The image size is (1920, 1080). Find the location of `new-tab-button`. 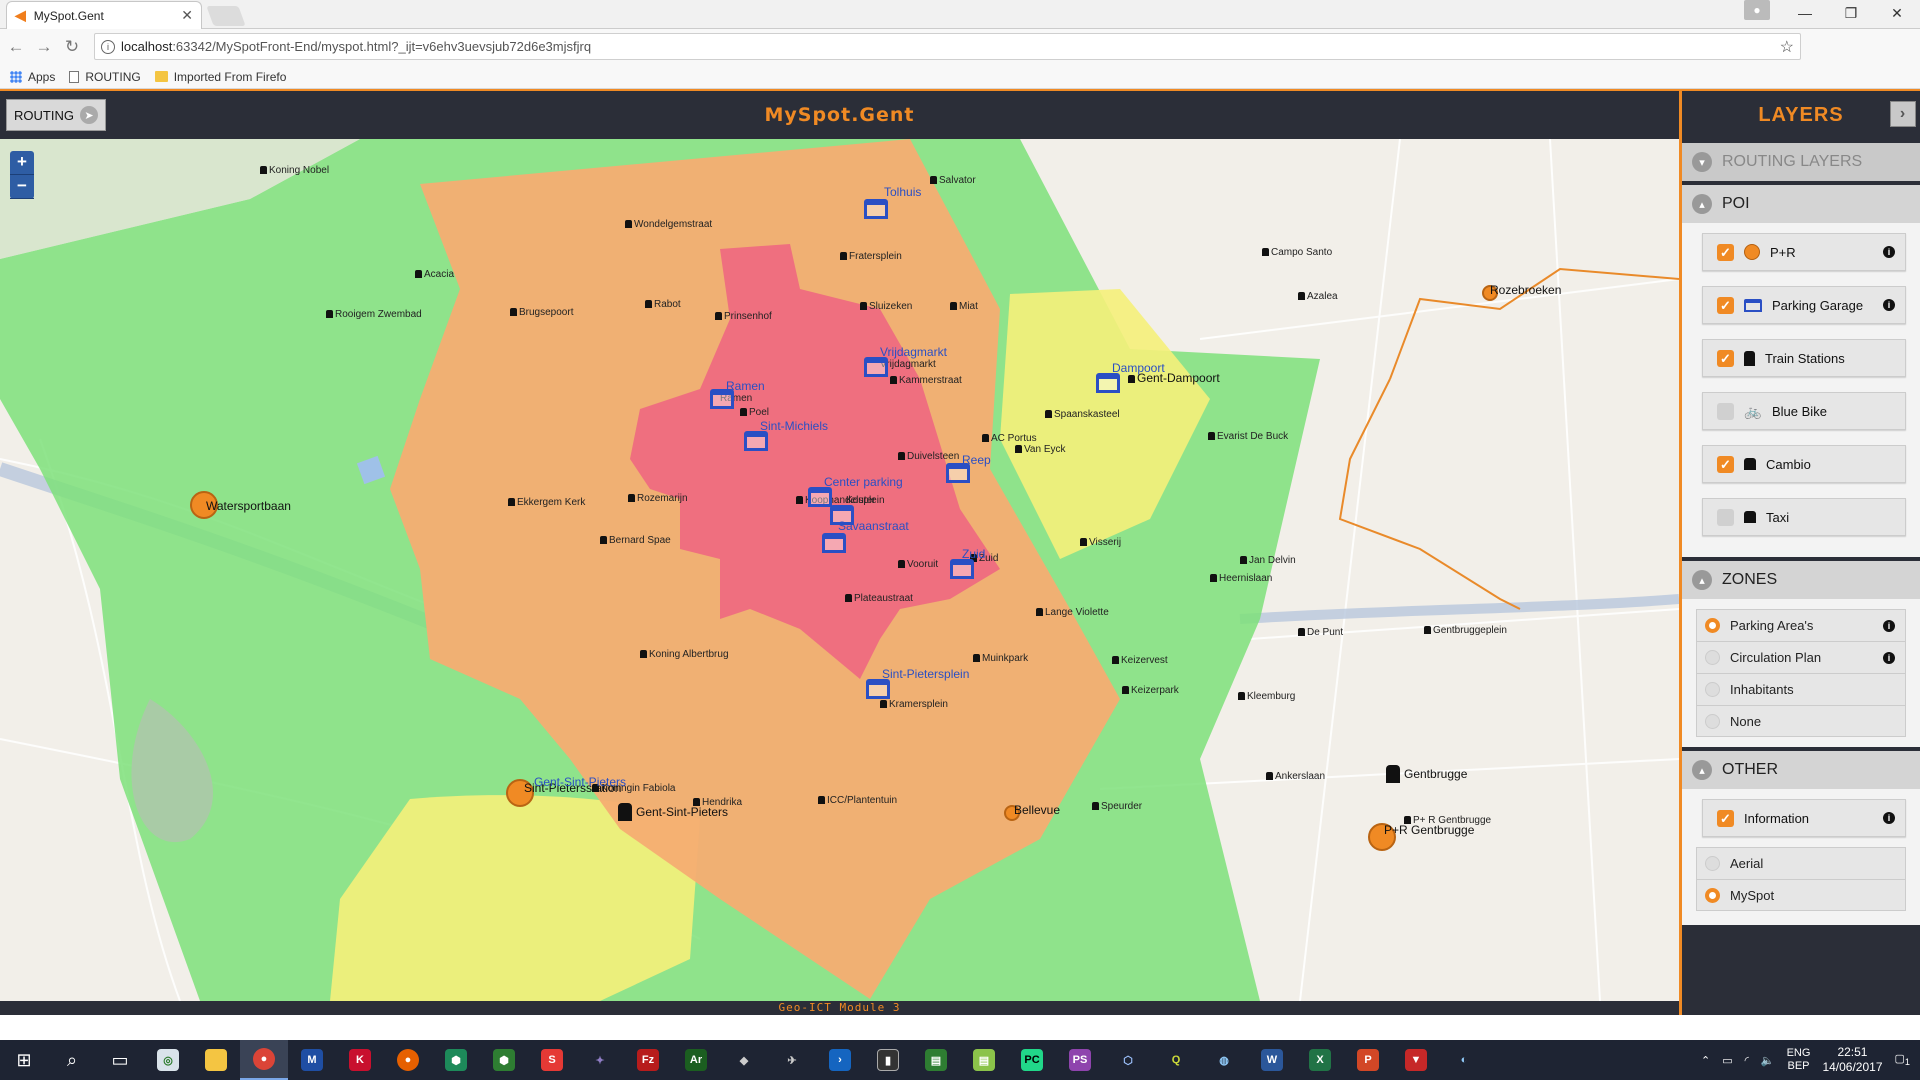

new-tab-button is located at coordinates (226, 16).